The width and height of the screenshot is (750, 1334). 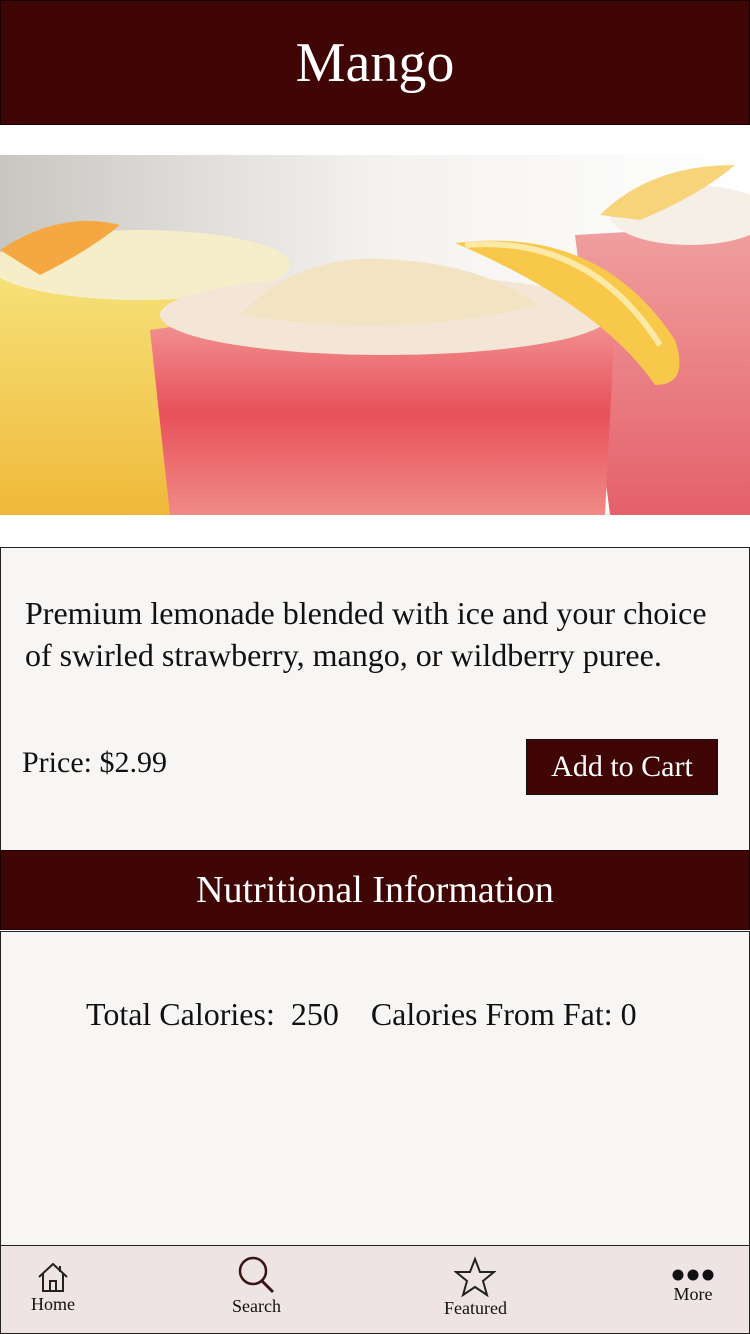 I want to click on nutrition-values: Total Calories: 250 Calories From Fat: 0, so click(x=361, y=1014).